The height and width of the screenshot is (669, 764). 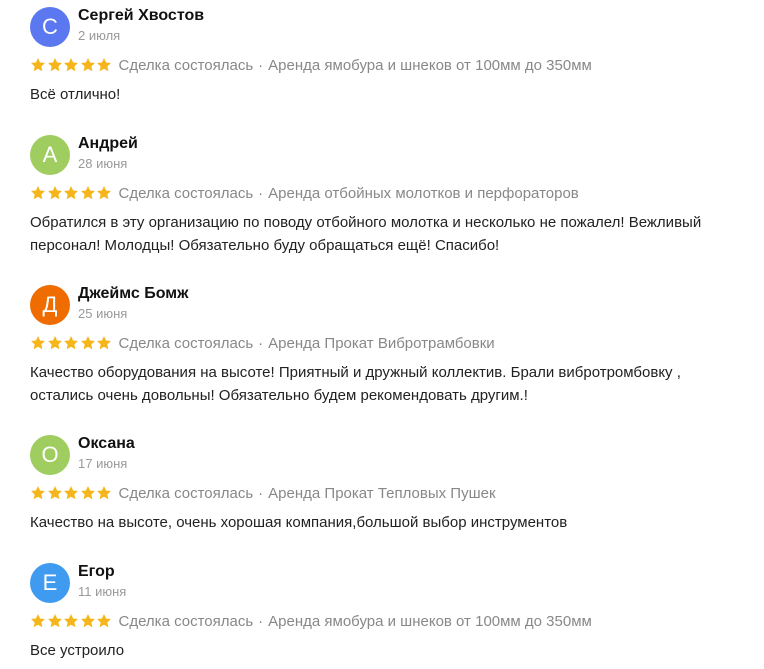 What do you see at coordinates (106, 444) in the screenshot?
I see `review-author: Оксана` at bounding box center [106, 444].